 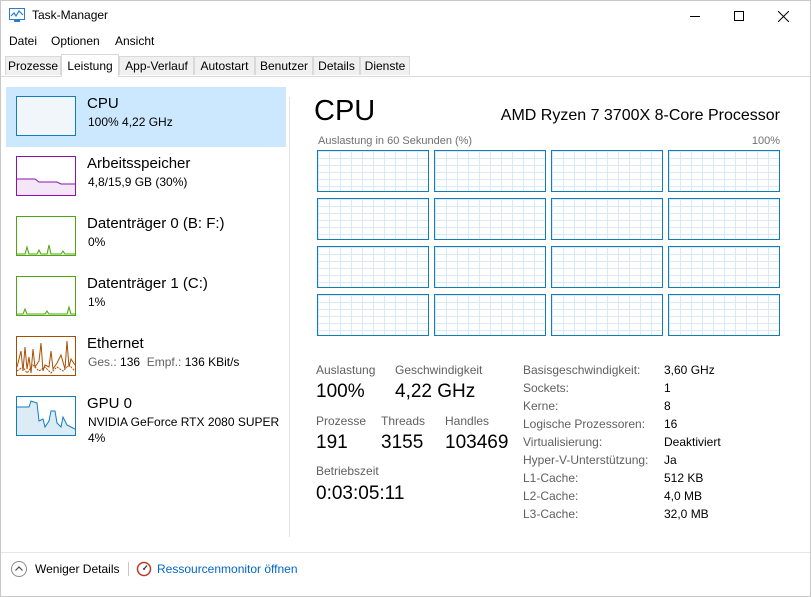 I want to click on speed-label: Geschwindigkeit, so click(x=439, y=370).